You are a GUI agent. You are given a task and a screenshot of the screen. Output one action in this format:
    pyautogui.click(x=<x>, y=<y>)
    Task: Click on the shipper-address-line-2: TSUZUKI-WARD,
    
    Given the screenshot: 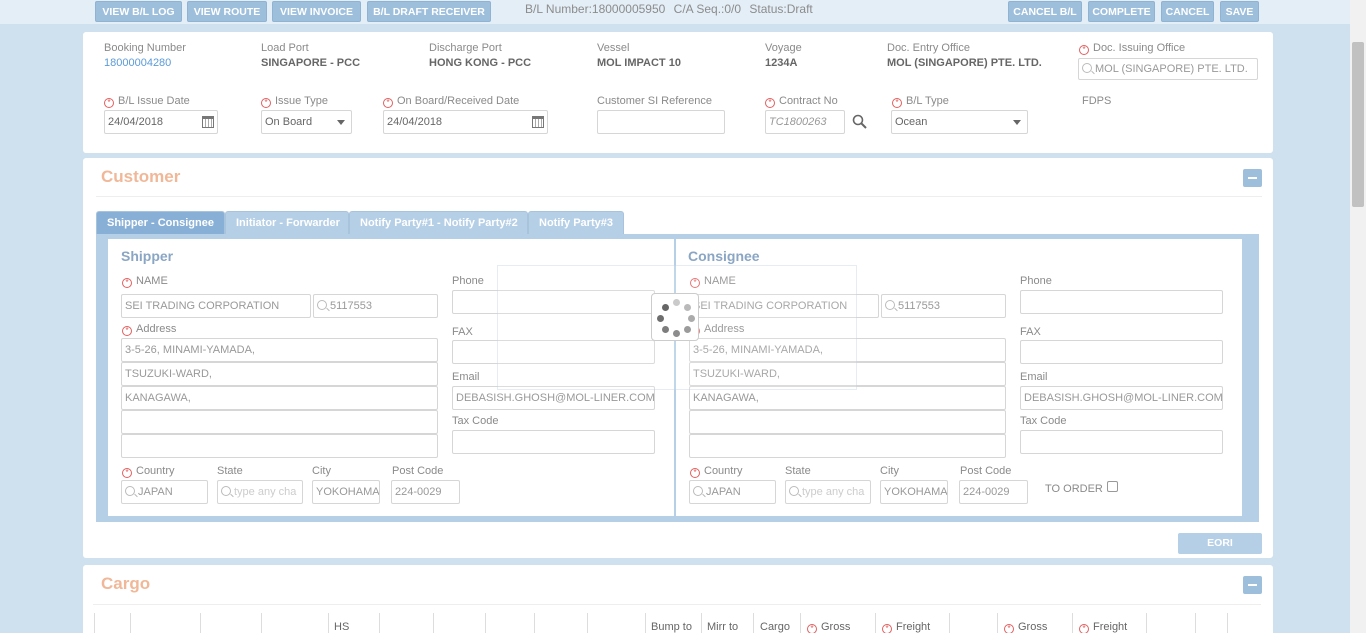 What is the action you would take?
    pyautogui.click(x=279, y=374)
    